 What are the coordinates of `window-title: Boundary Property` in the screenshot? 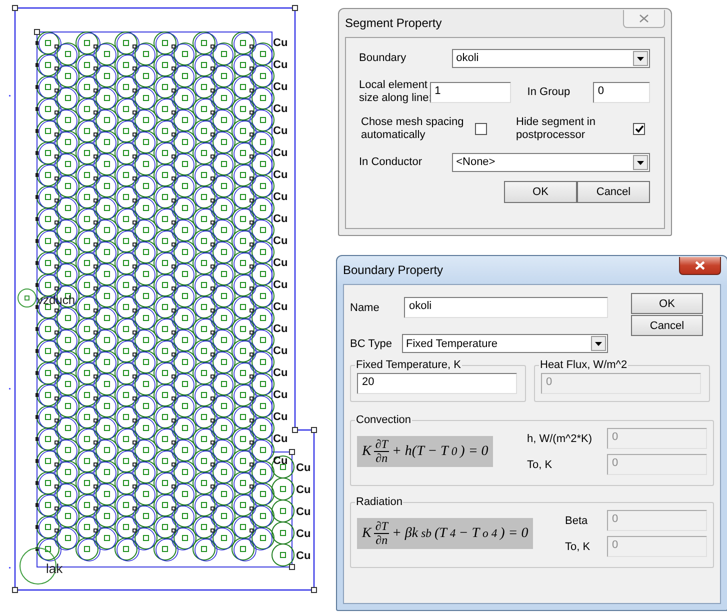 It's located at (393, 270).